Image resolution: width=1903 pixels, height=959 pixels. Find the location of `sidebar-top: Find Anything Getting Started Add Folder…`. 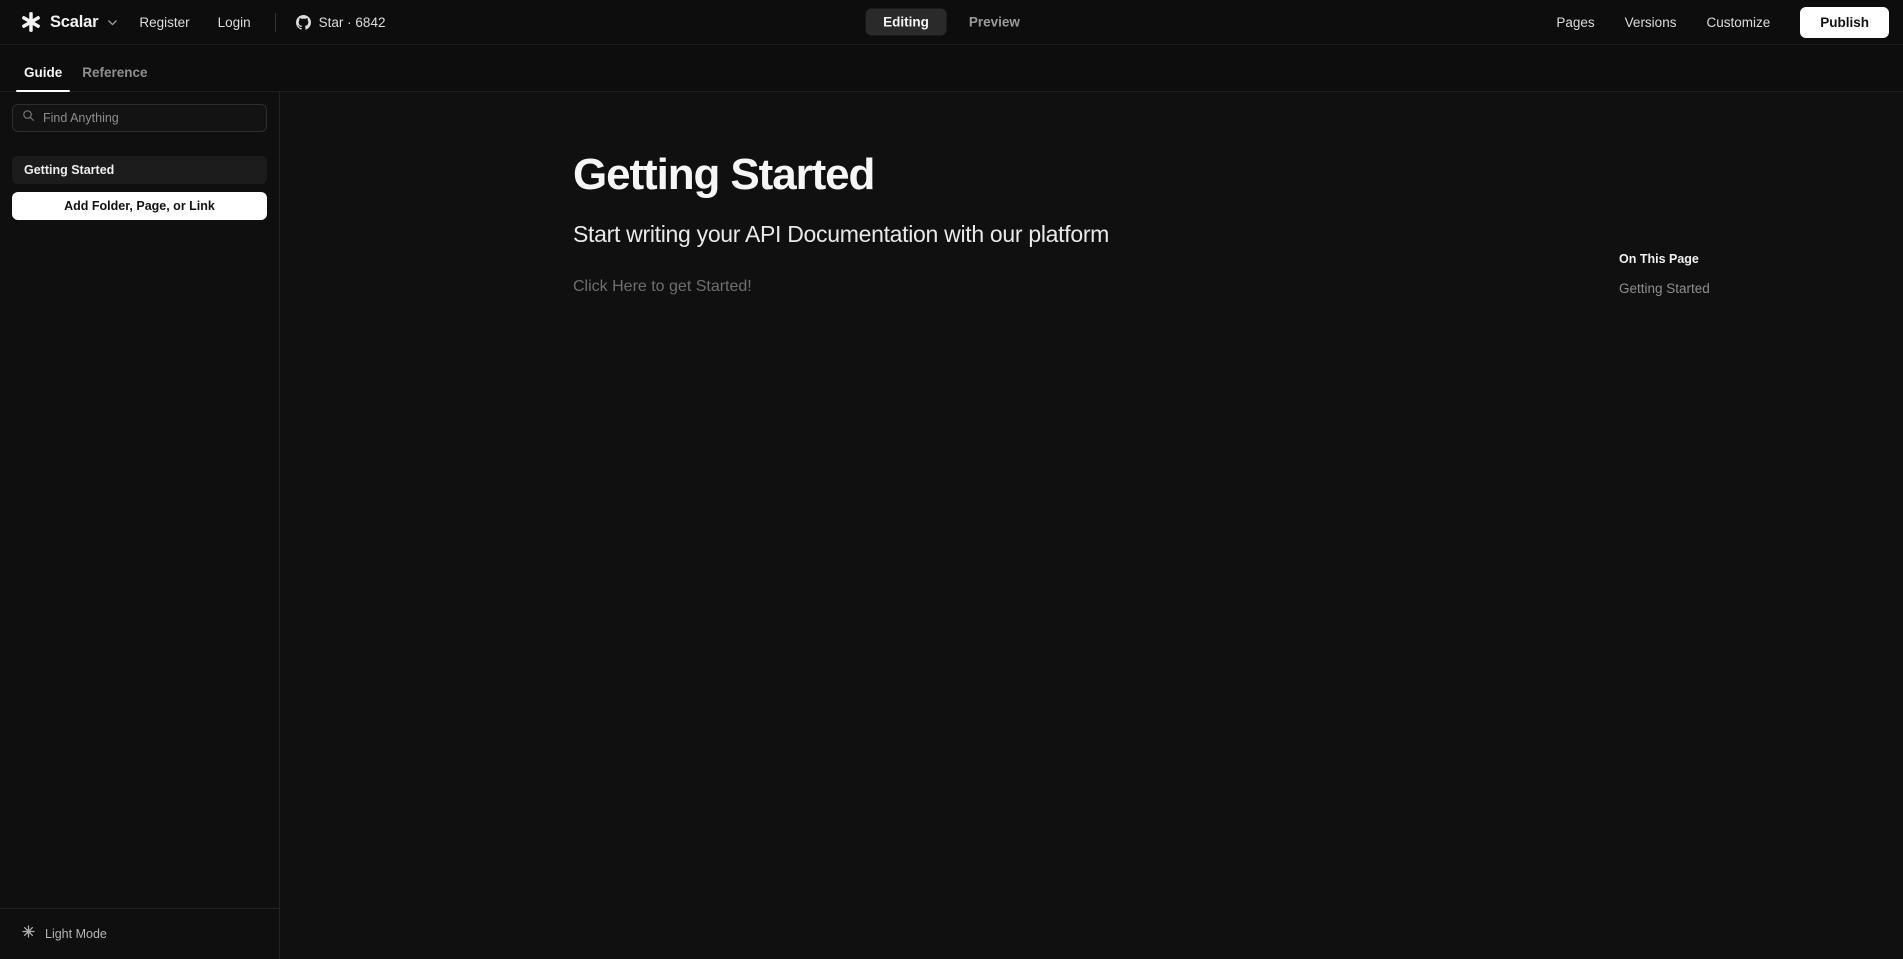

sidebar-top: Find Anything Getting Started Add Folder… is located at coordinates (139, 500).